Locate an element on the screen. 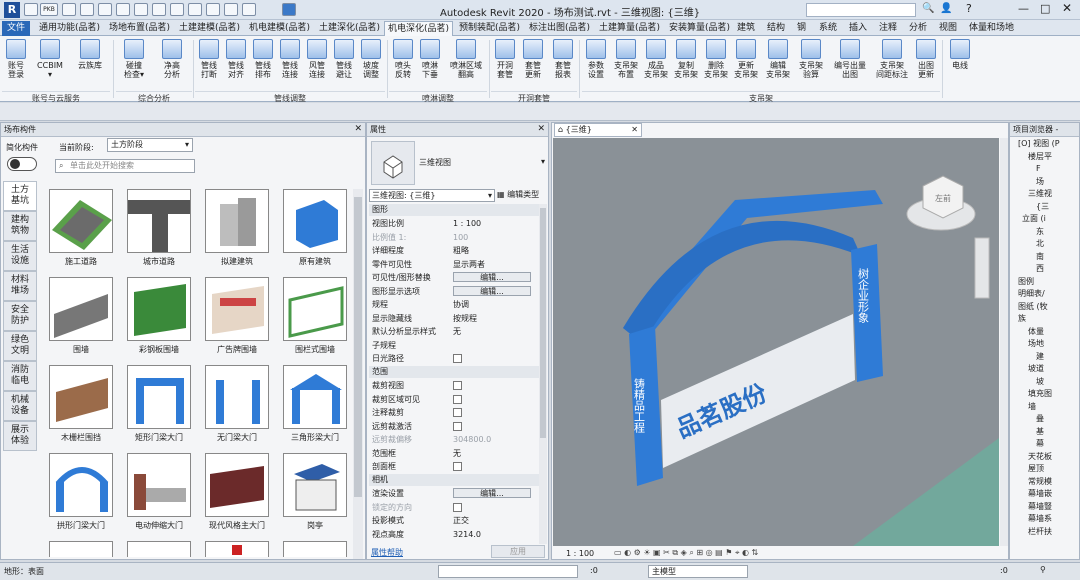  clear-height-button: 净高 分析 is located at coordinates (172, 59).